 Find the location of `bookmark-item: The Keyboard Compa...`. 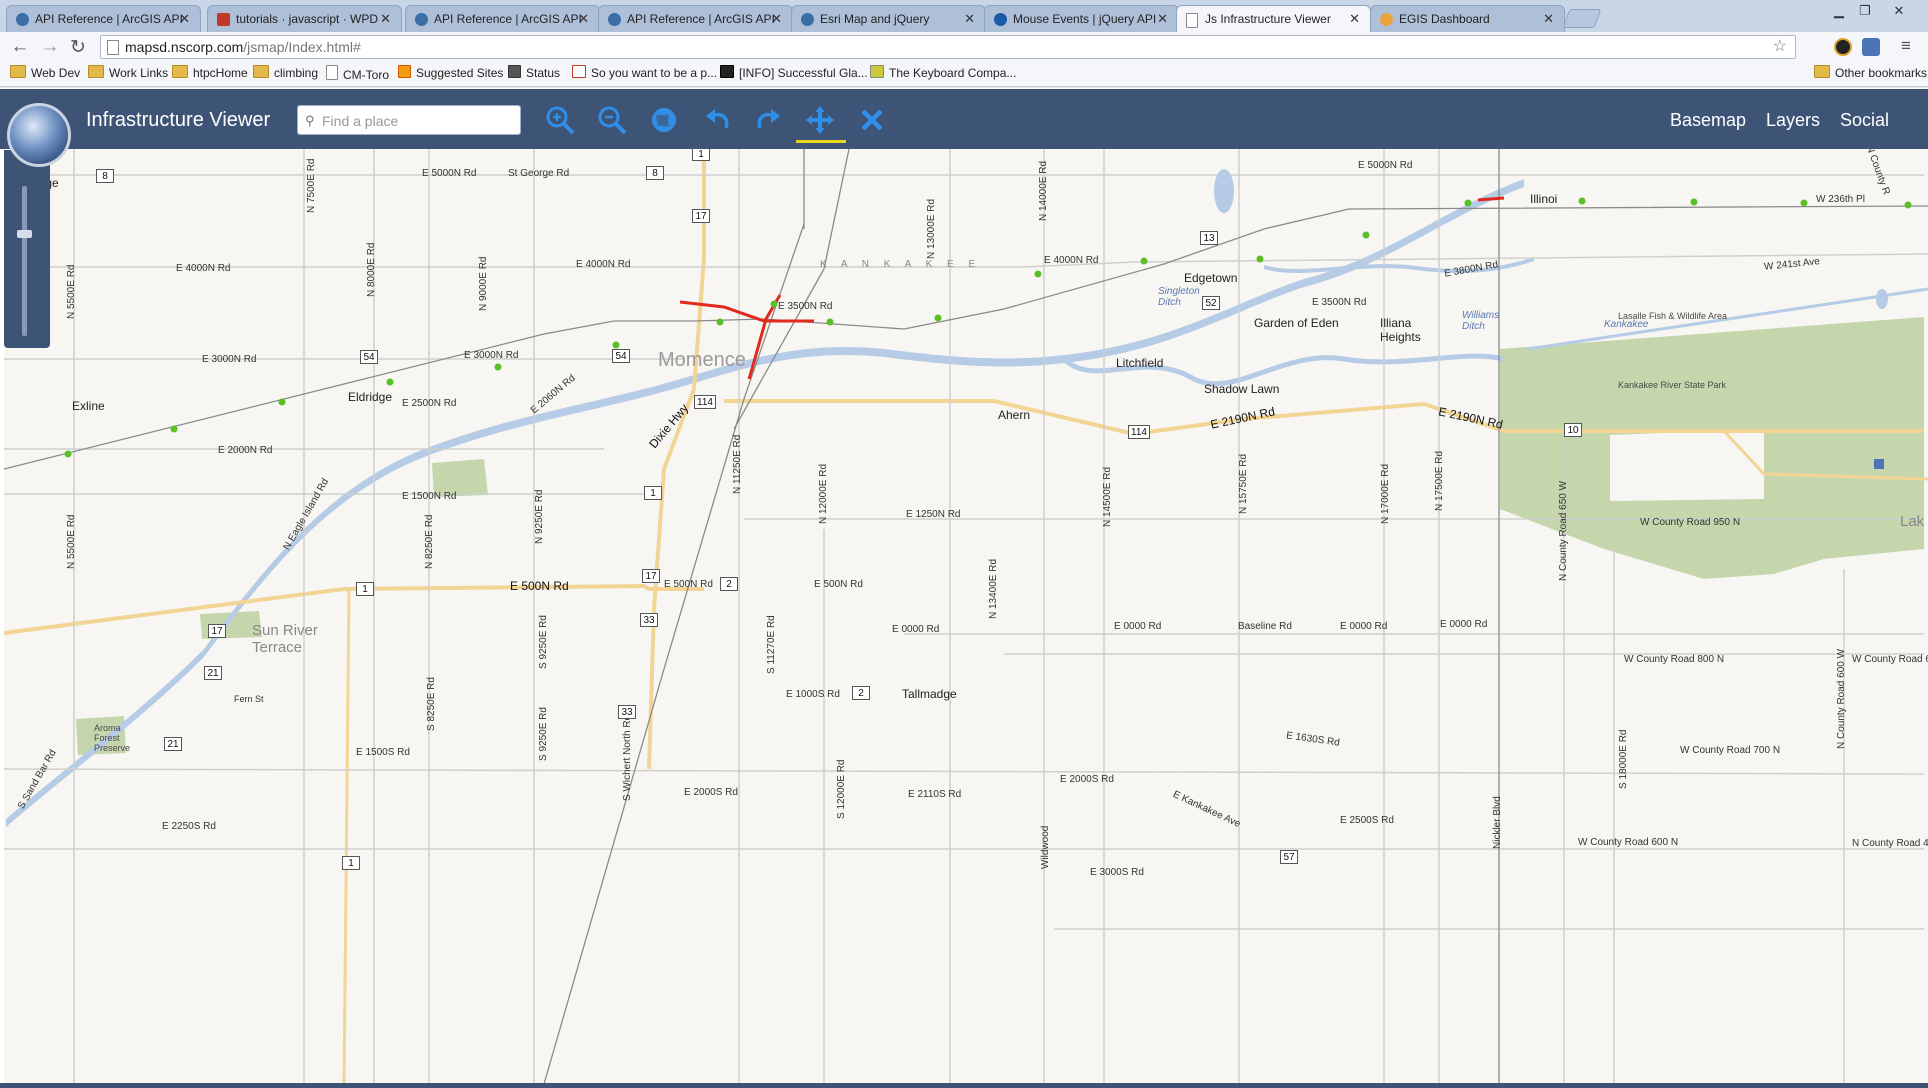

bookmark-item: The Keyboard Compa... is located at coordinates (943, 72).